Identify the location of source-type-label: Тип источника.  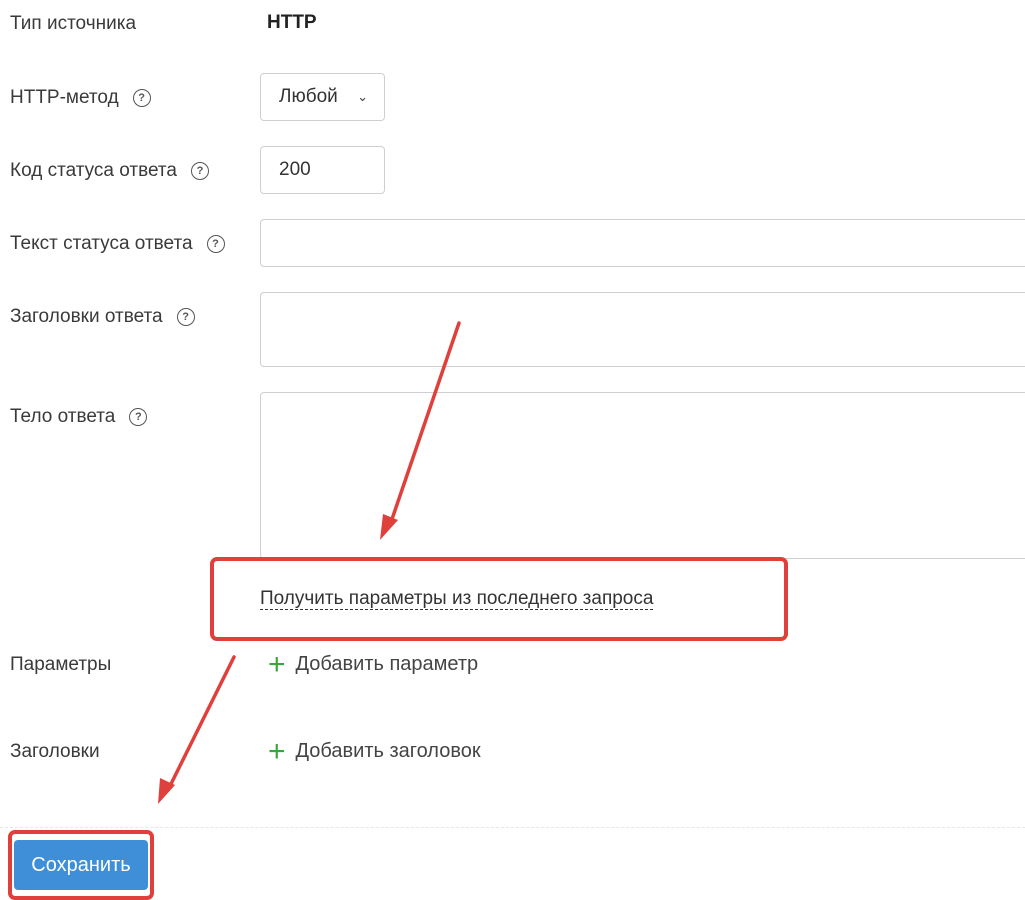
(73, 24).